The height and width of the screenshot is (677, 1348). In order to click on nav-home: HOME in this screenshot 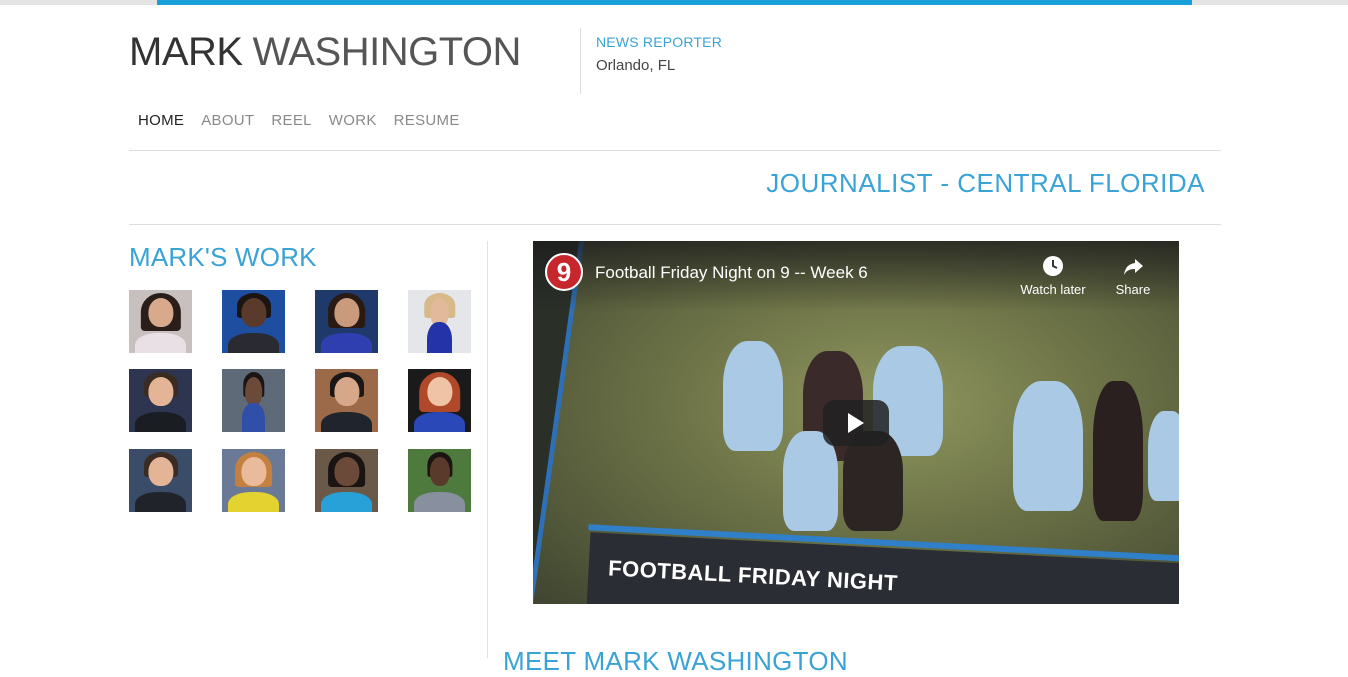, I will do `click(161, 120)`.